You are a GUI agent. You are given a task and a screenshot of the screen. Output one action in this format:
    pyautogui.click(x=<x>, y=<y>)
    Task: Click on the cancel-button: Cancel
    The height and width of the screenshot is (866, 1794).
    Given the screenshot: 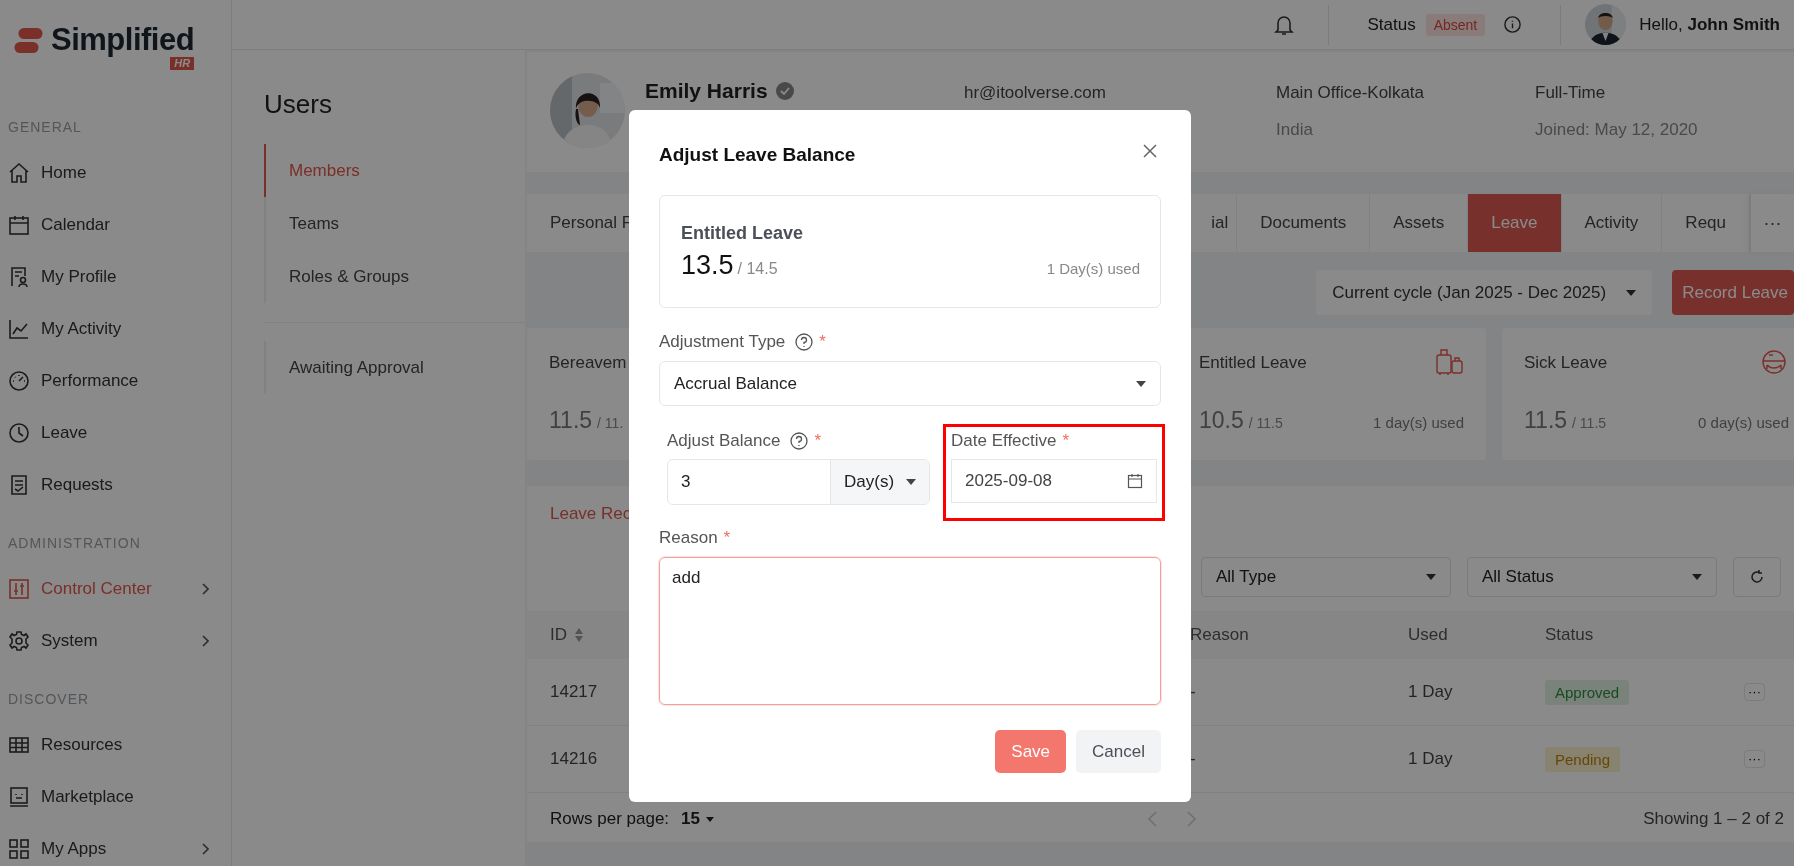 What is the action you would take?
    pyautogui.click(x=1118, y=751)
    